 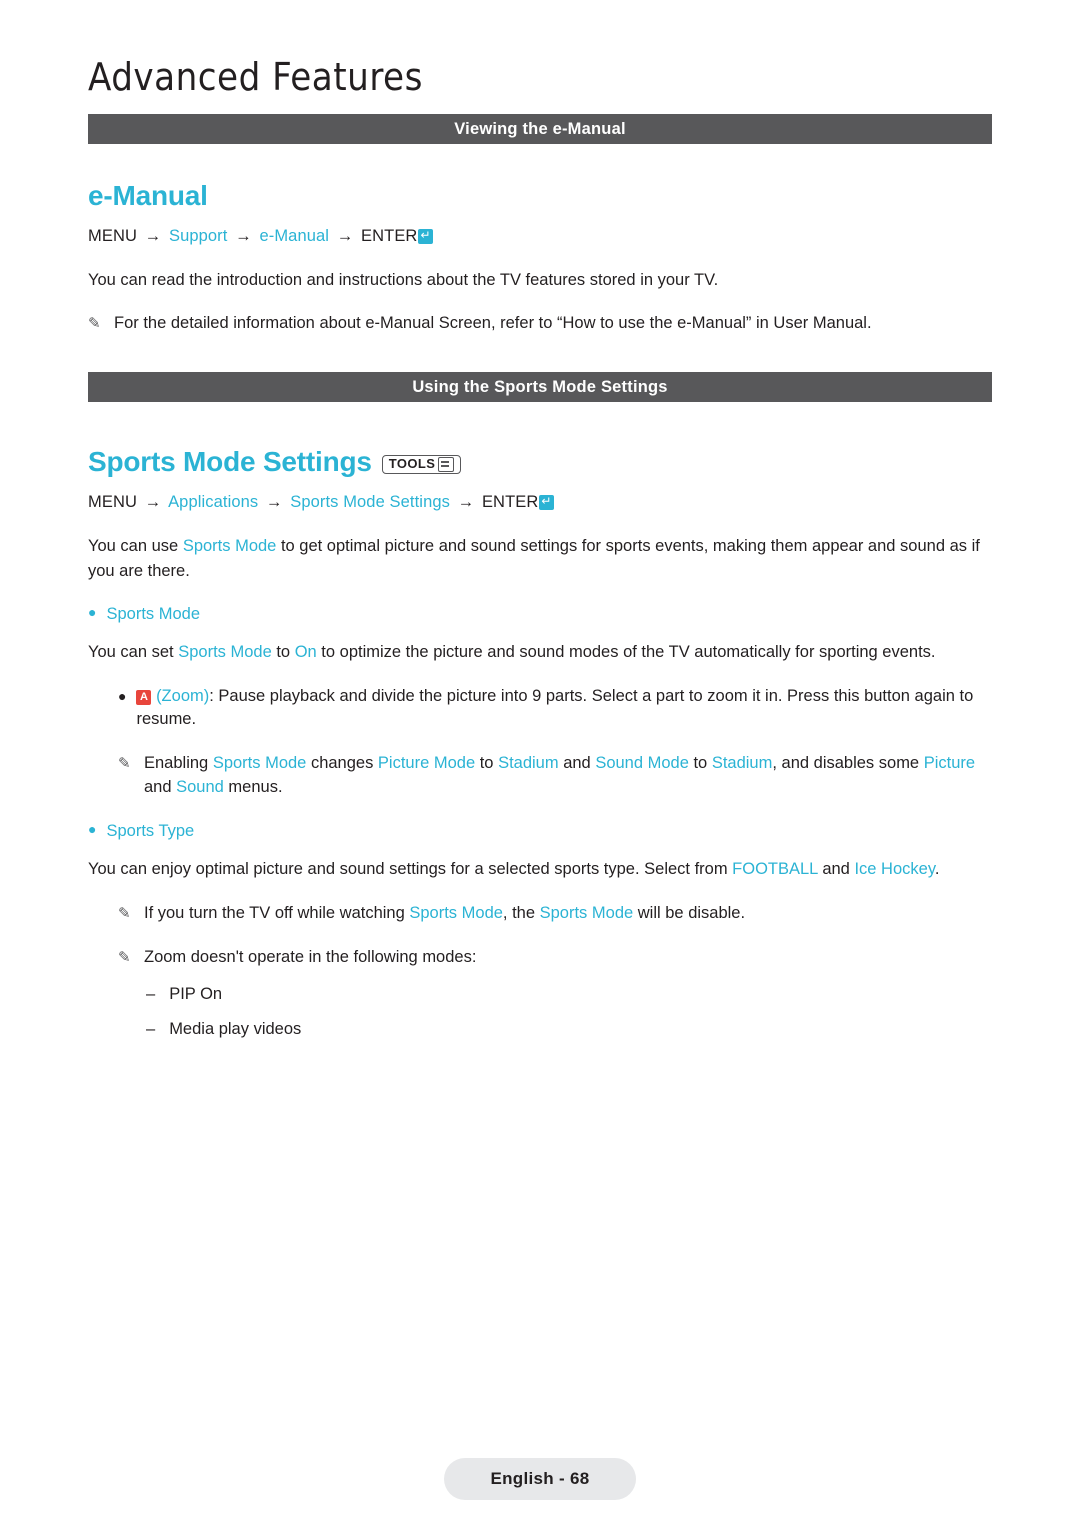 I want to click on page-number-badge: English - 68, so click(x=540, y=1479).